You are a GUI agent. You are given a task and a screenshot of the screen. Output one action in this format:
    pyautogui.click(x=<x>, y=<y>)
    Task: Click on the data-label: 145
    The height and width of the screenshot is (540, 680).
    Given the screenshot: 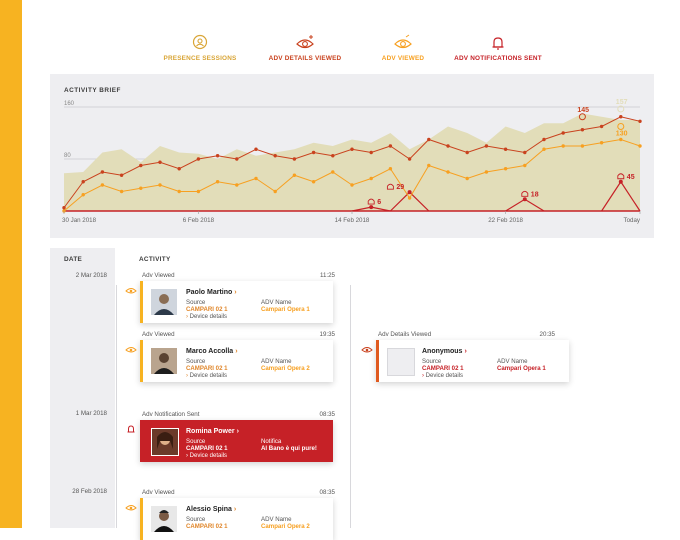 What is the action you would take?
    pyautogui.click(x=583, y=110)
    